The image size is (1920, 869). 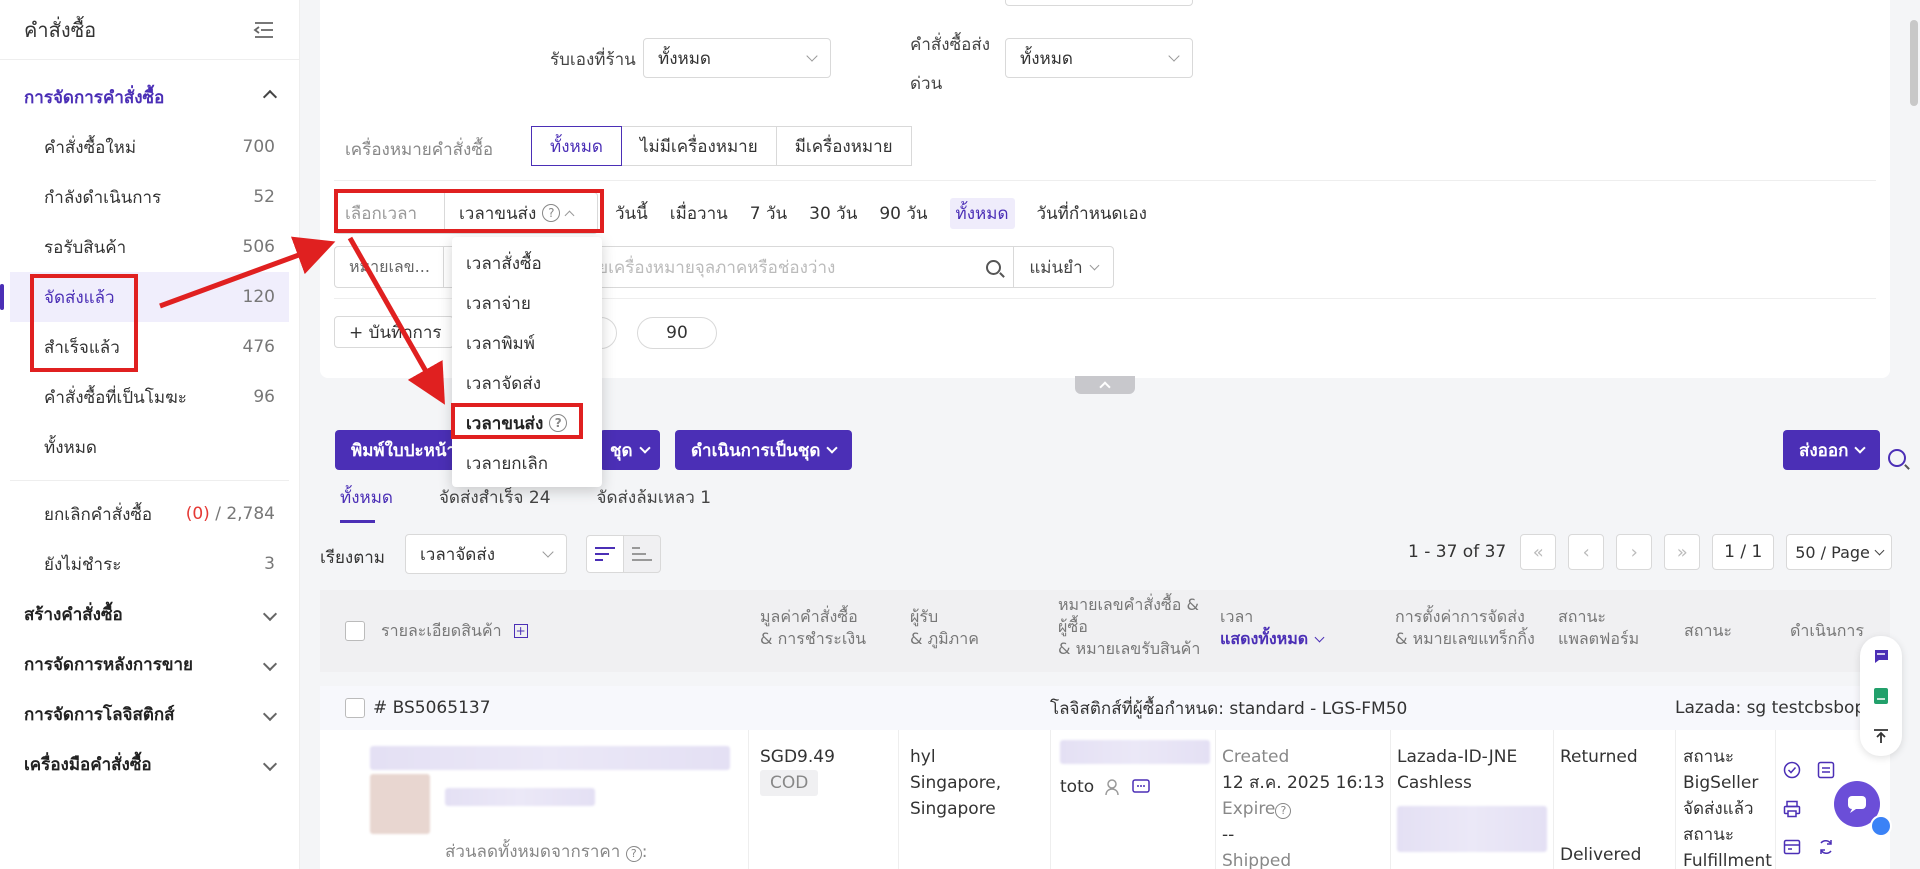 I want to click on invoice-icon, so click(x=1792, y=847).